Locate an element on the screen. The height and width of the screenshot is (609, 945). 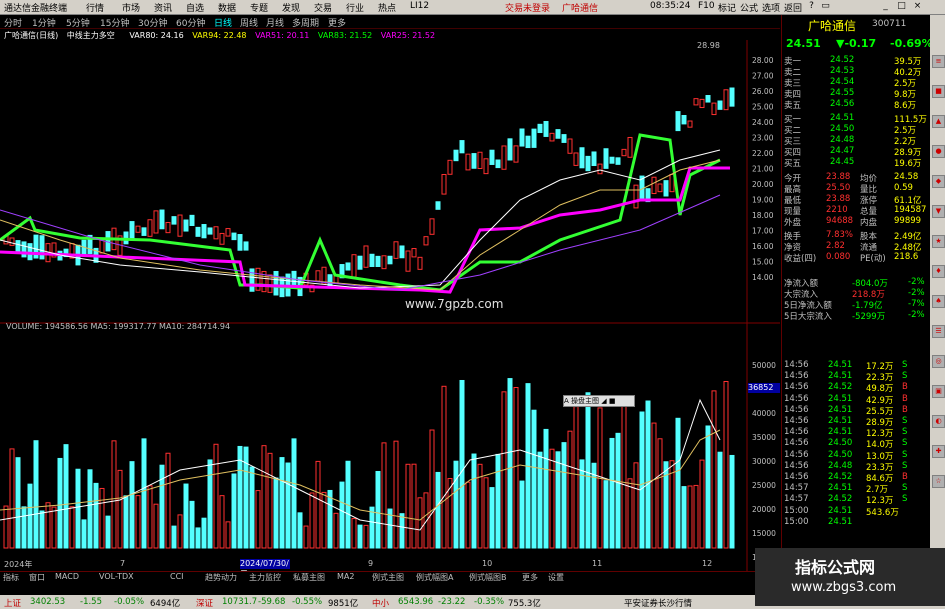
indicator-tab: MACD is located at coordinates (67, 576).